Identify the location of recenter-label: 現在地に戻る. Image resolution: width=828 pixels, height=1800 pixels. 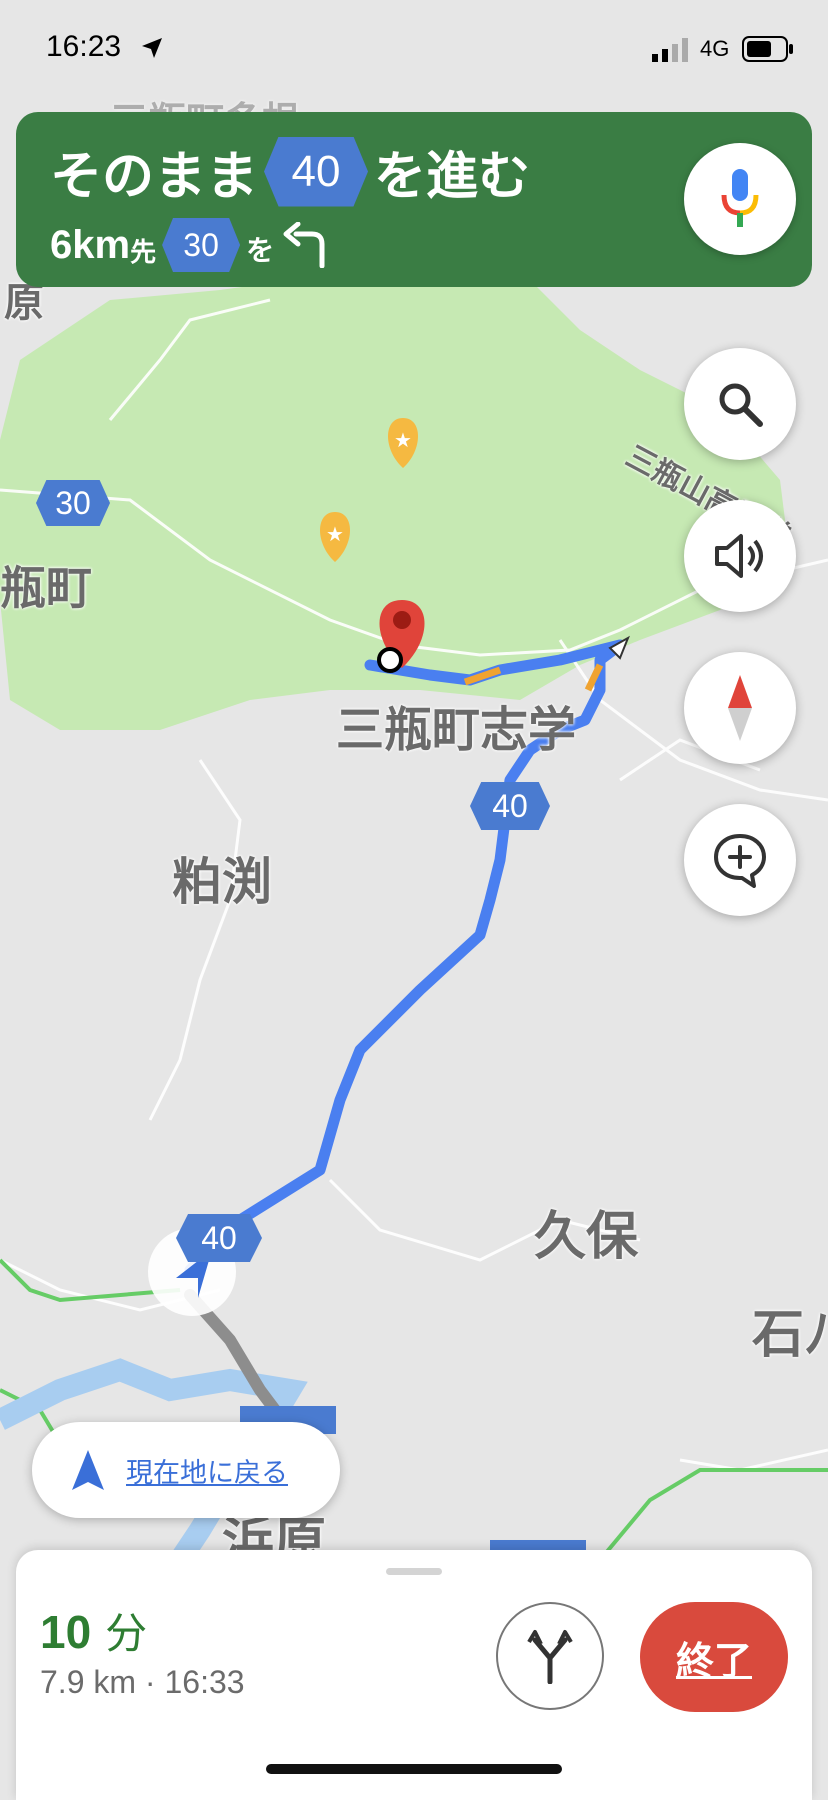
(207, 1473).